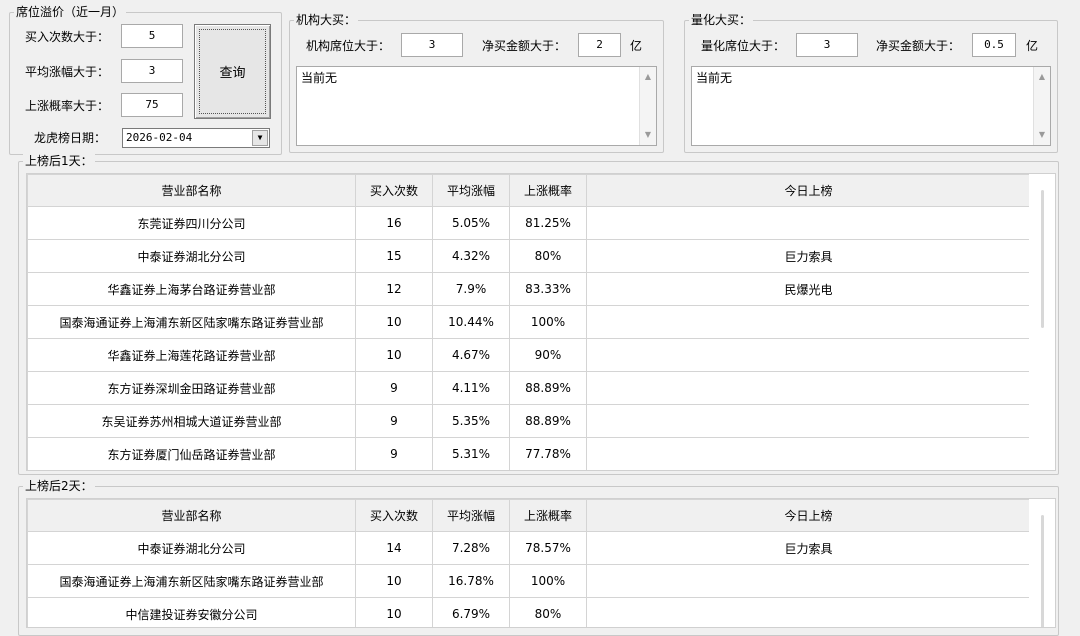  What do you see at coordinates (871, 106) in the screenshot?
I see `quant-result-box: 当前无 ▲ ▼` at bounding box center [871, 106].